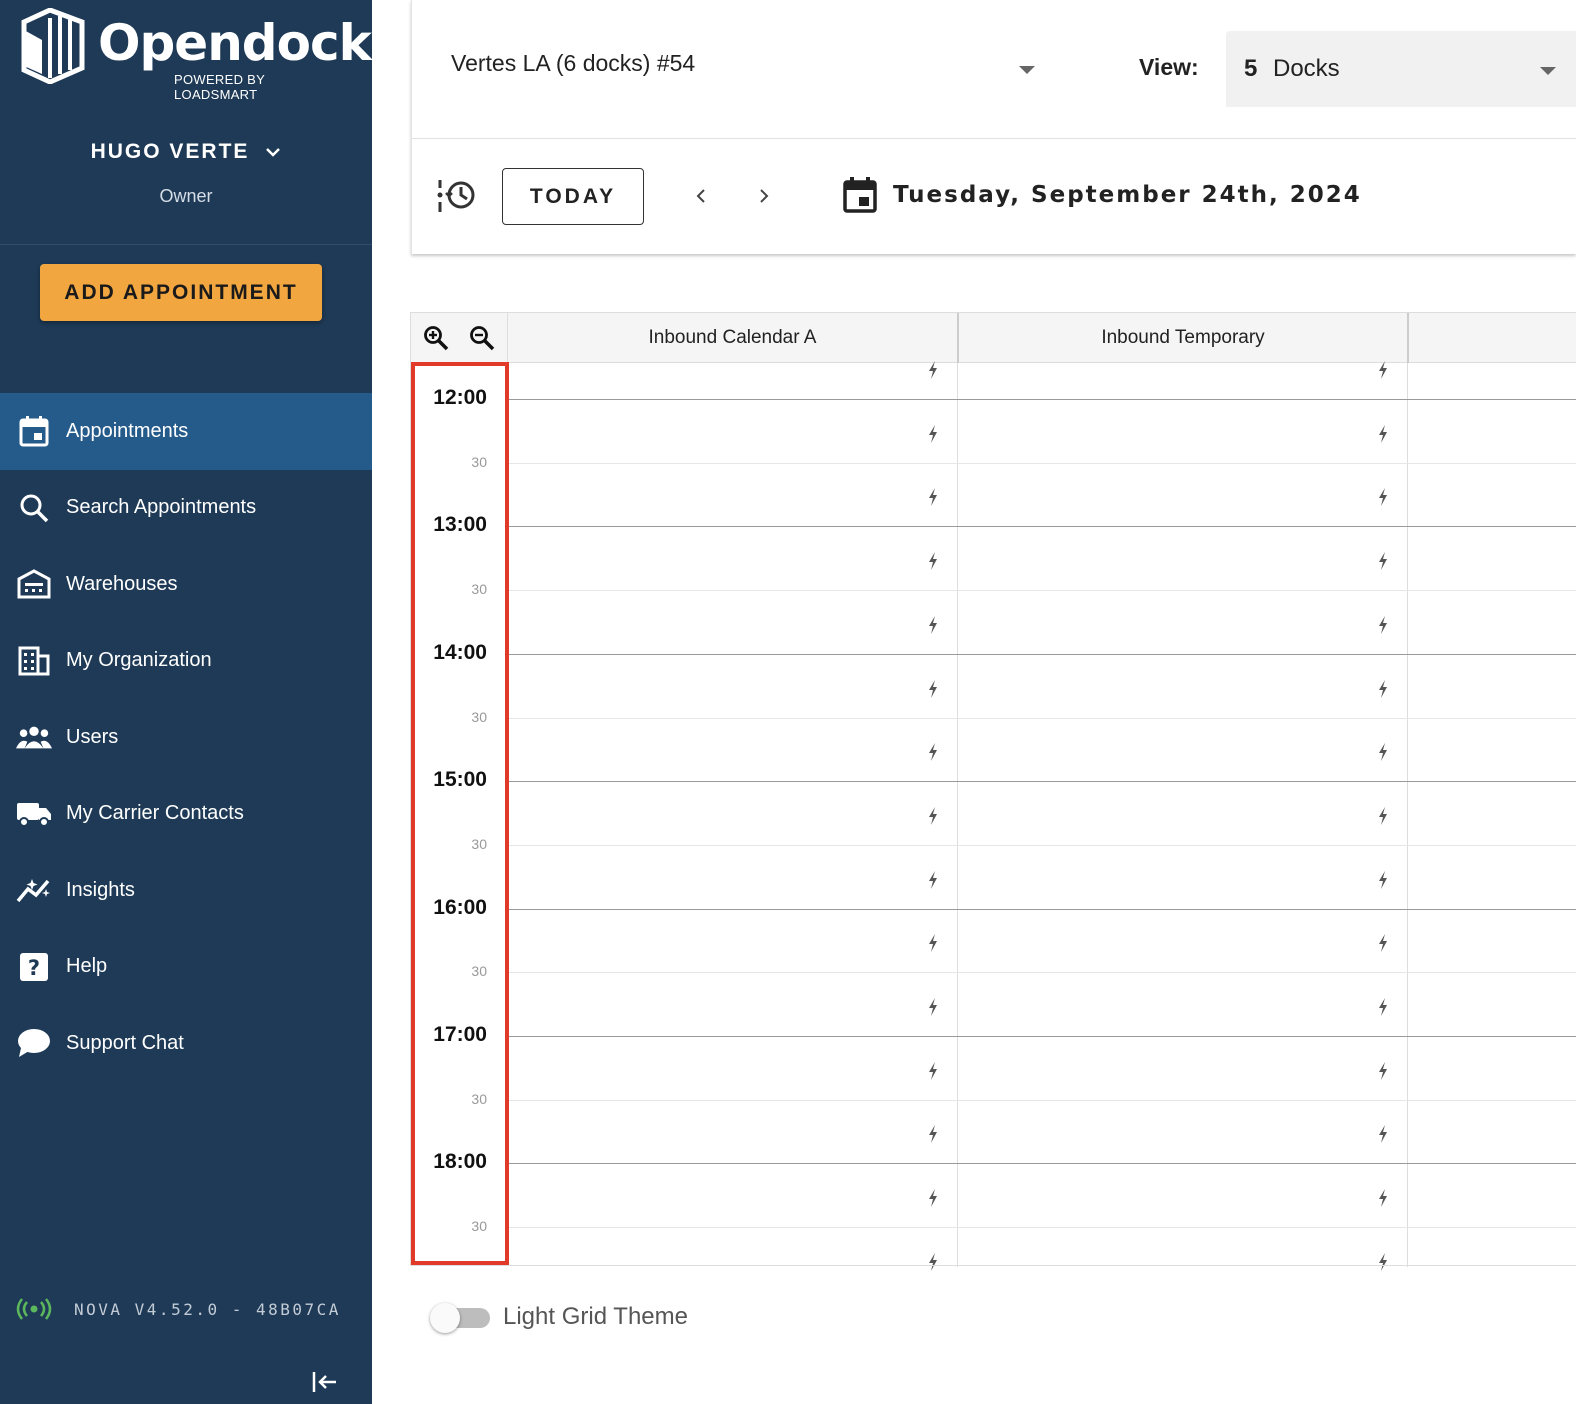  What do you see at coordinates (457, 195) in the screenshot?
I see `history-icon` at bounding box center [457, 195].